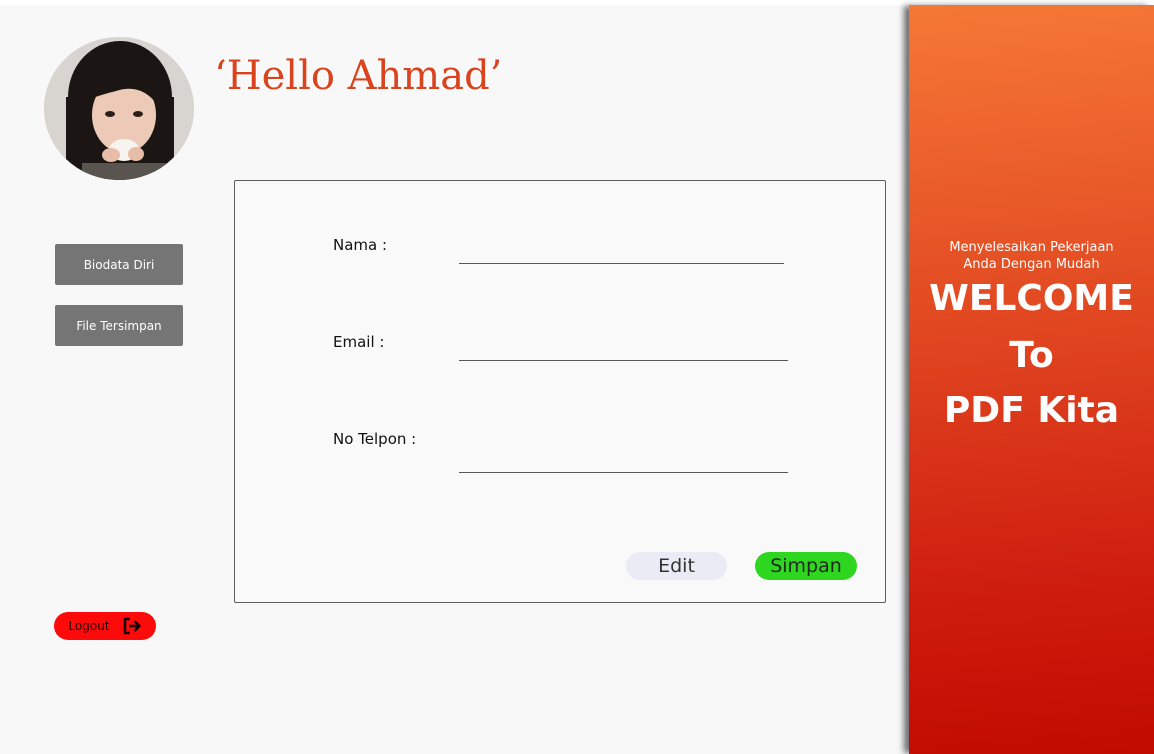 This screenshot has height=754, width=1154. What do you see at coordinates (676, 566) in the screenshot?
I see `edit-button: Edit` at bounding box center [676, 566].